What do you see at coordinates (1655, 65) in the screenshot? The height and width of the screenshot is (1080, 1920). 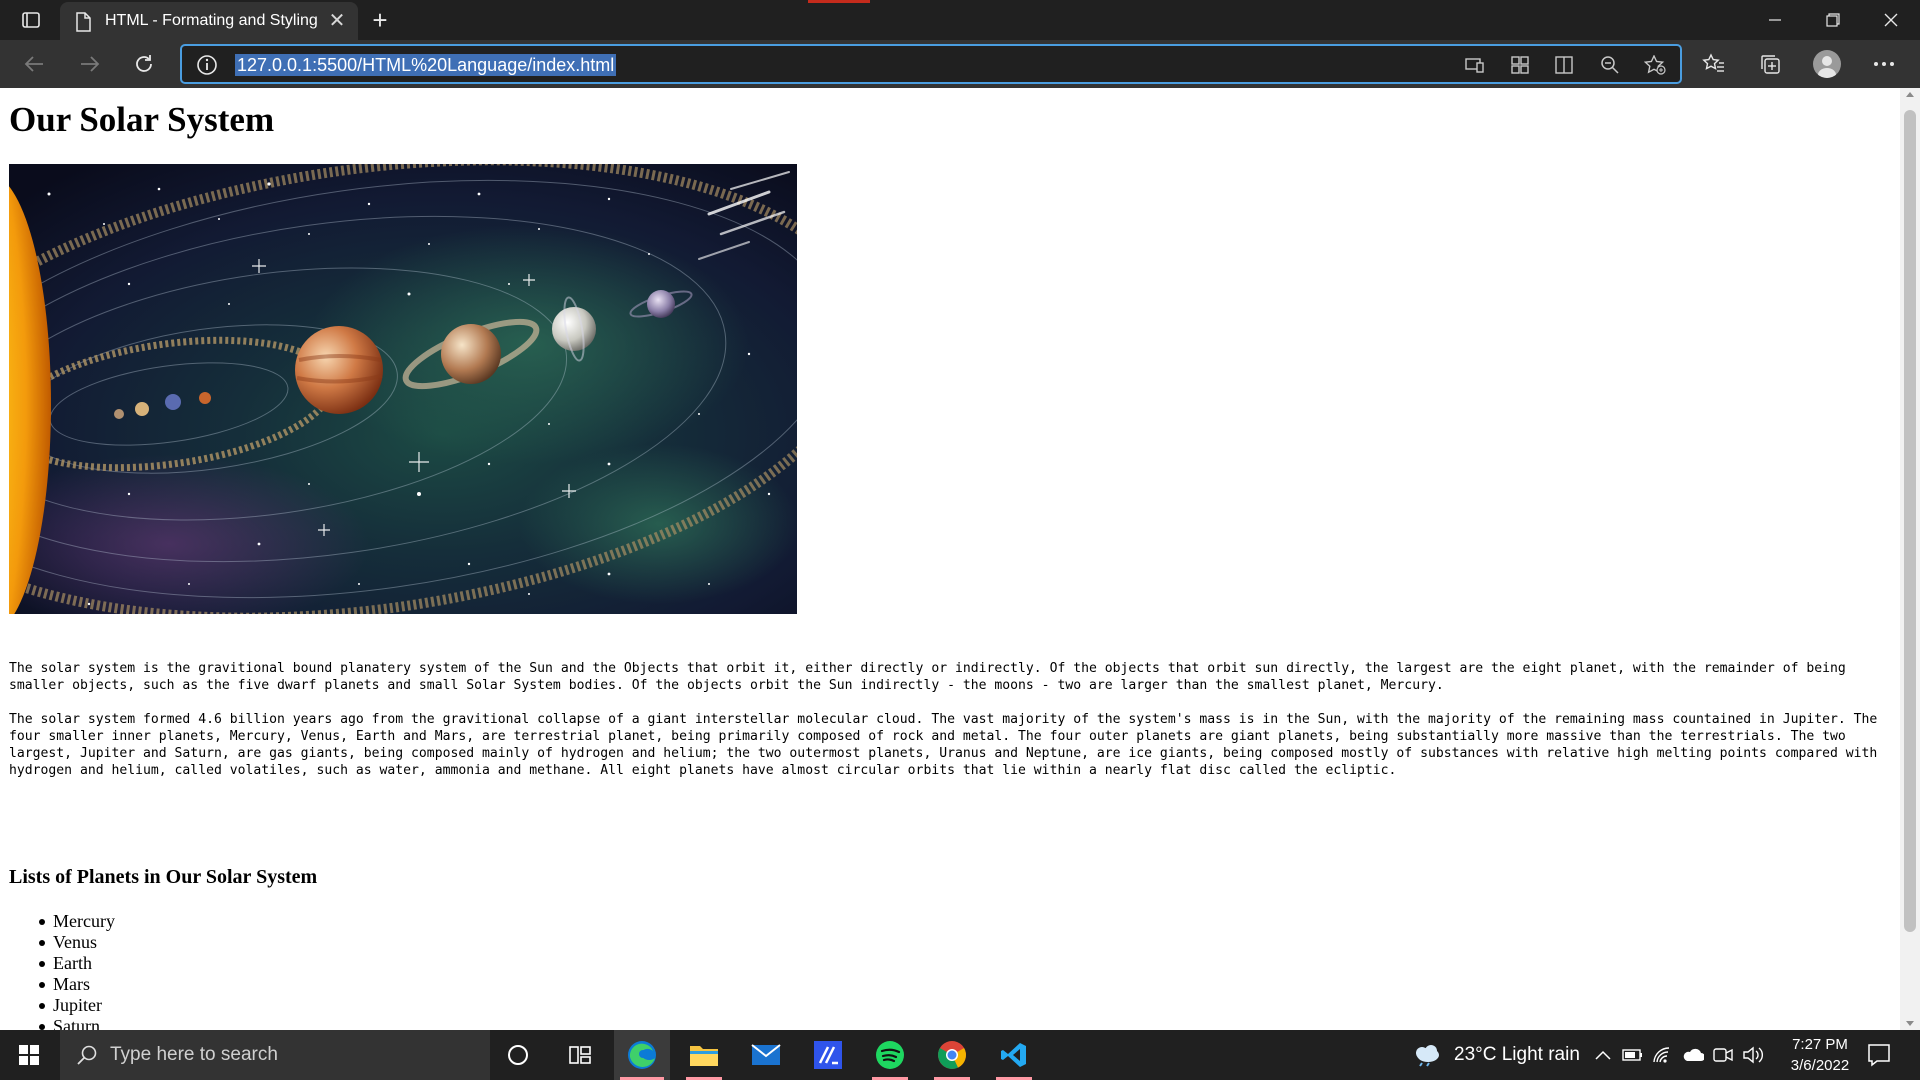 I see `add-favorite-icon` at bounding box center [1655, 65].